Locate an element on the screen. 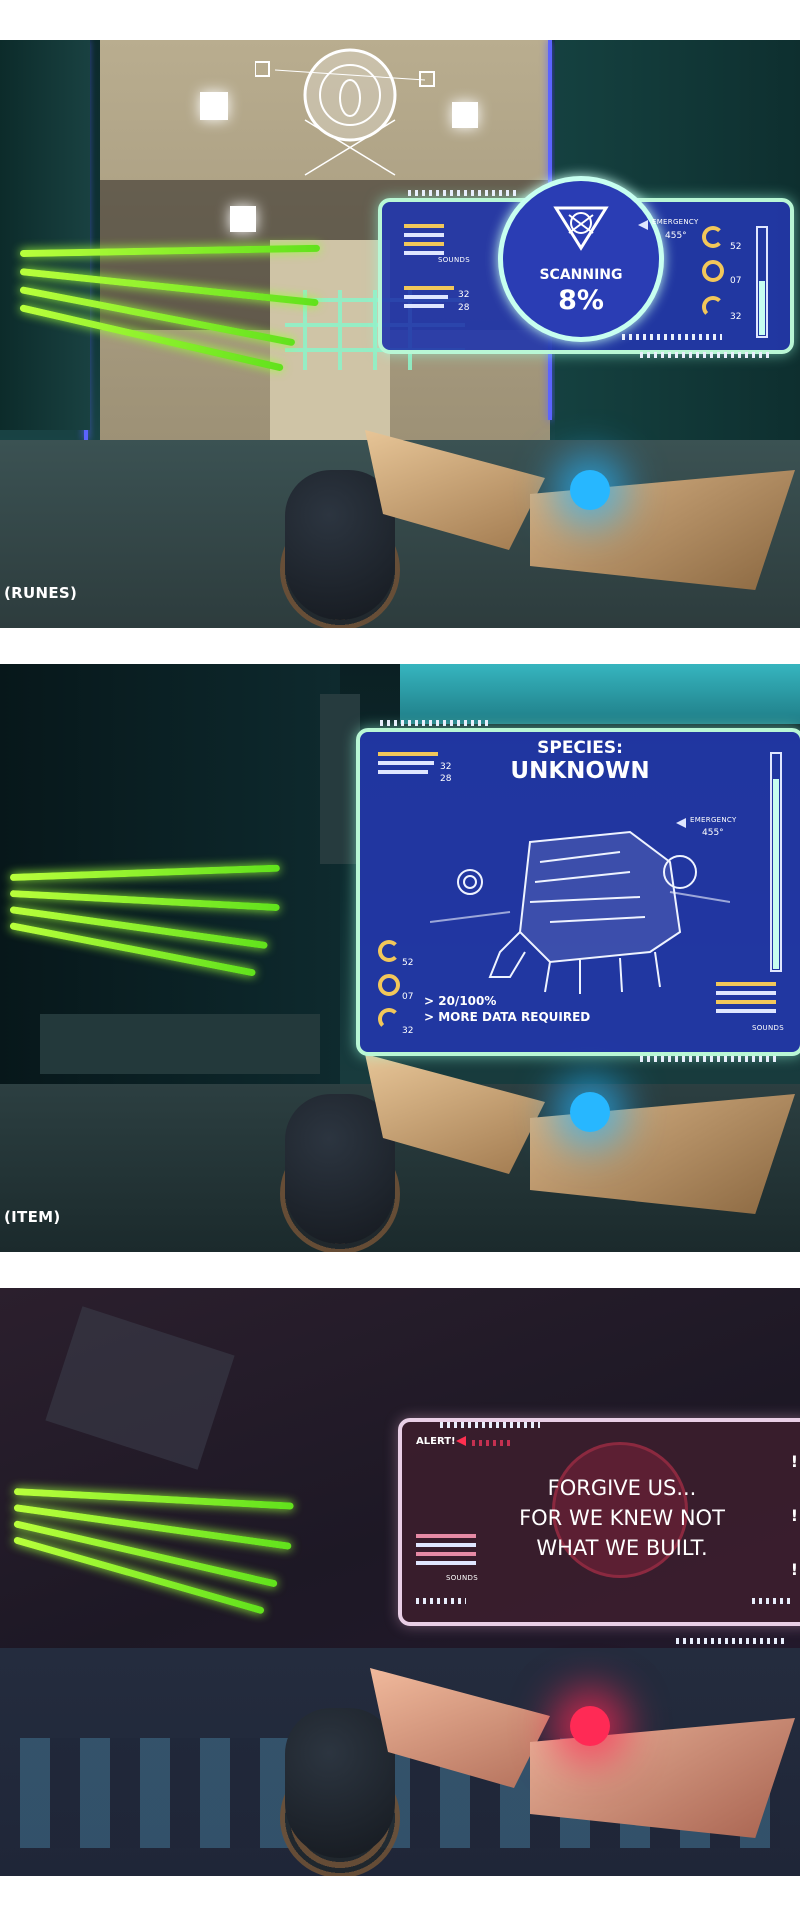 The width and height of the screenshot is (800, 1920). alert-message-line: WHAT WE BUILT. is located at coordinates (622, 1548).